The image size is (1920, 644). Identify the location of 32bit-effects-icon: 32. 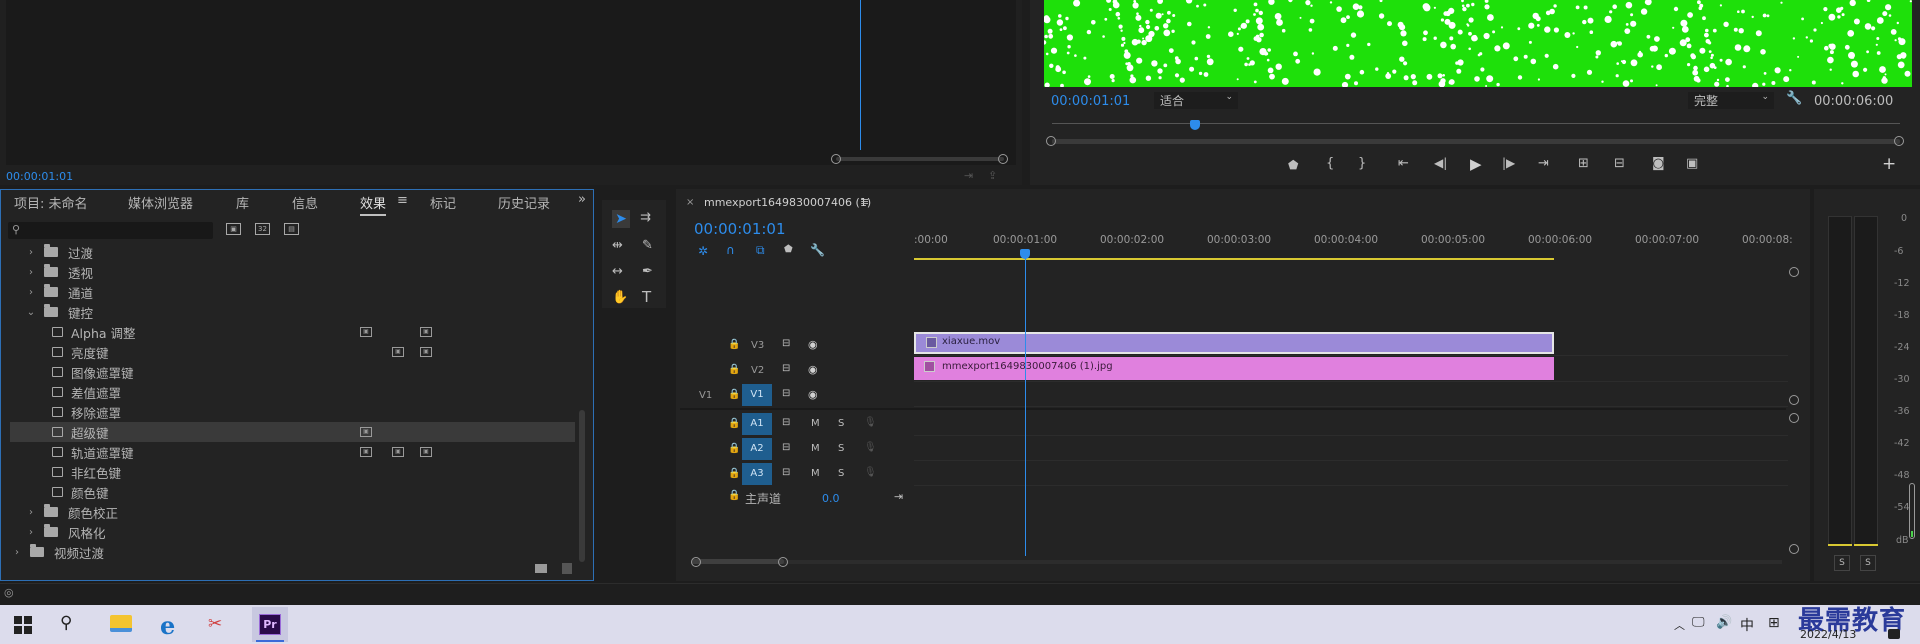
(262, 229).